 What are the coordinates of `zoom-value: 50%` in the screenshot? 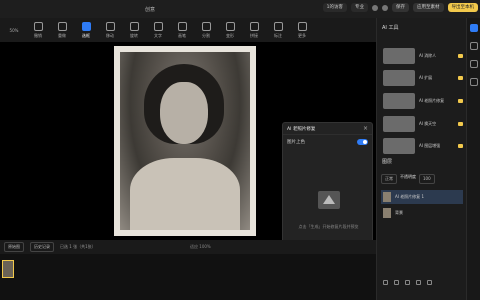 It's located at (14, 30).